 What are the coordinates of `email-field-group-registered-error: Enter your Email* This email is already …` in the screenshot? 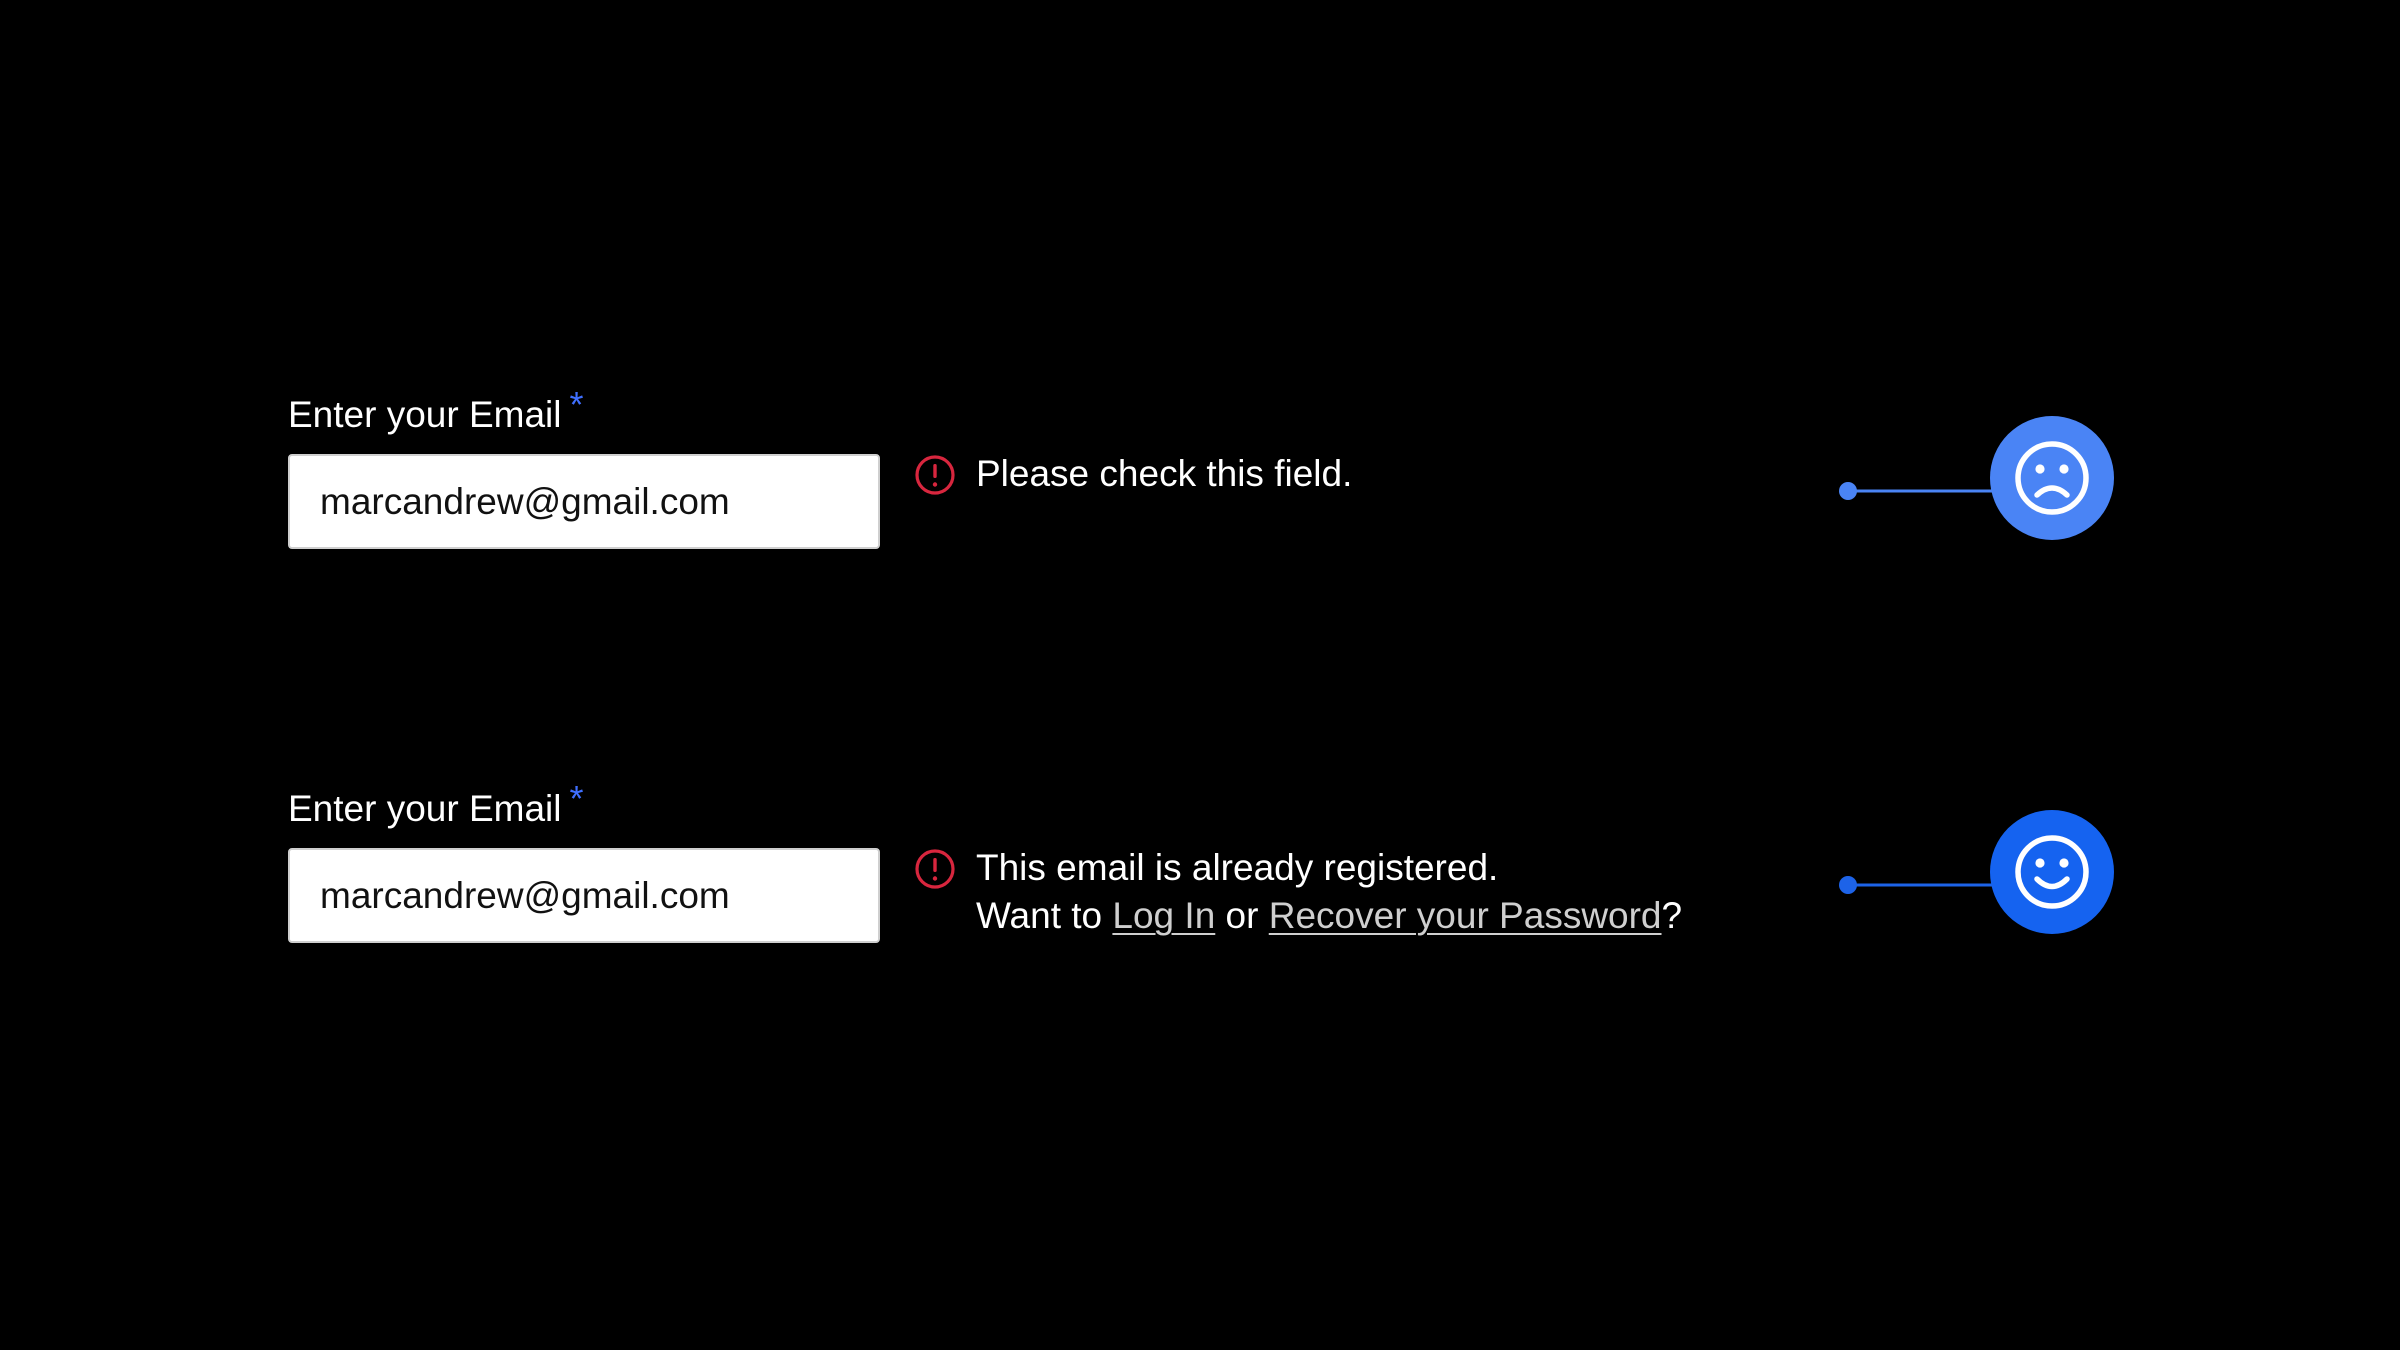 It's located at (1200, 874).